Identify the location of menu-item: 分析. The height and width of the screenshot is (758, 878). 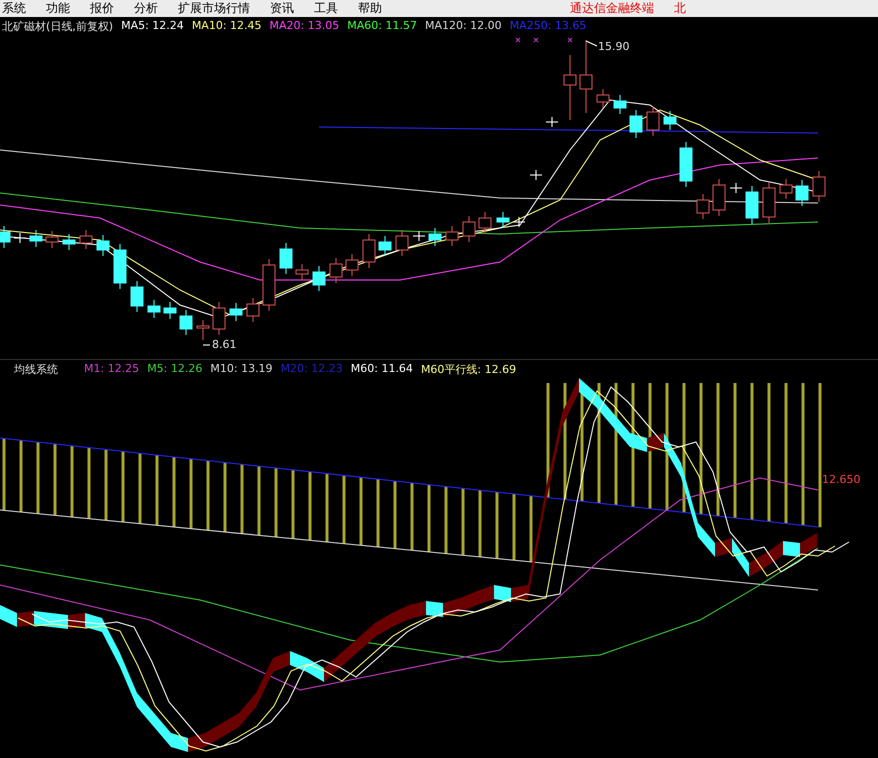
(146, 8).